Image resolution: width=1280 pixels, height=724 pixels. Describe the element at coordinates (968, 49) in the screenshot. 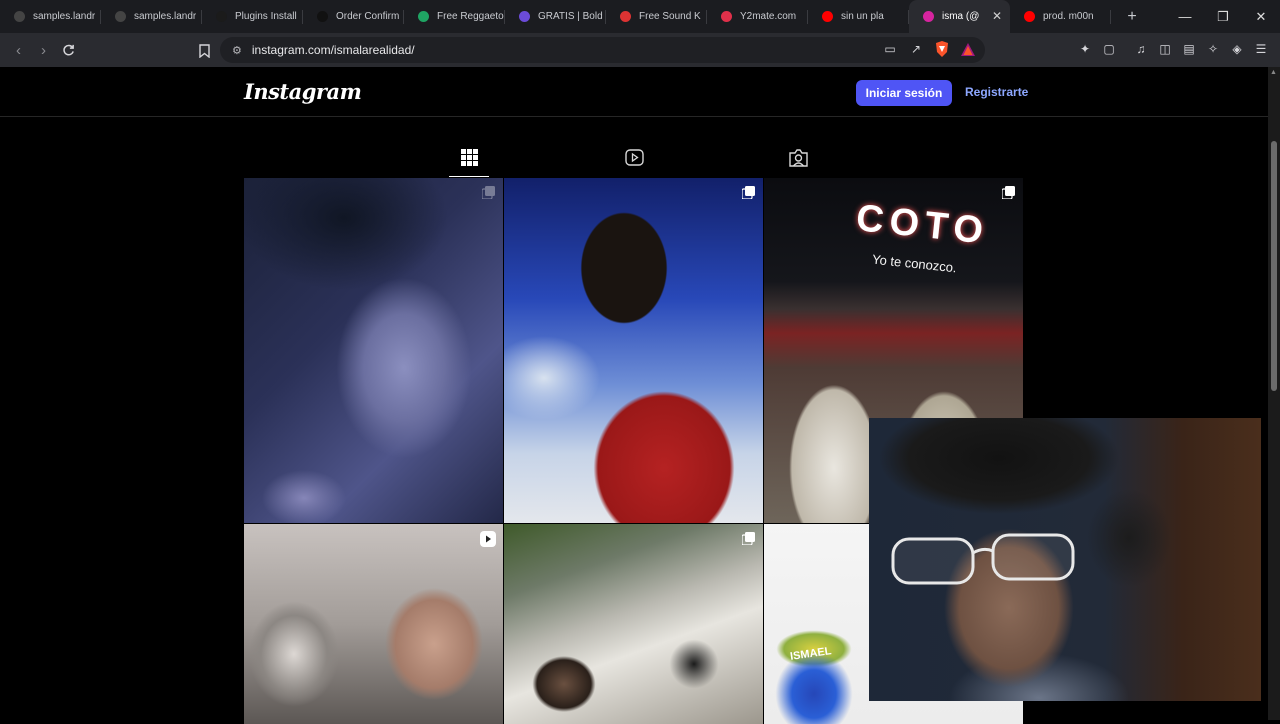

I see `brave-rewards-icon` at that location.